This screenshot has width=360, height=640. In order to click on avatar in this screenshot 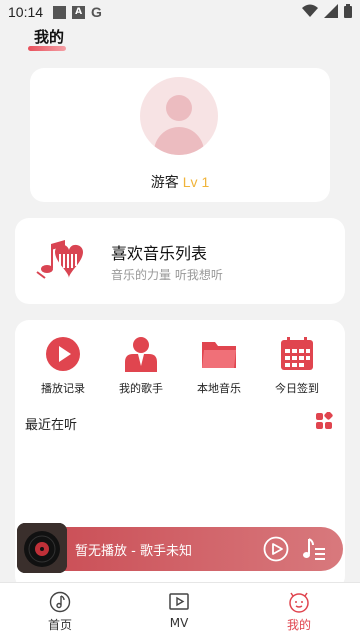, I will do `click(179, 116)`.